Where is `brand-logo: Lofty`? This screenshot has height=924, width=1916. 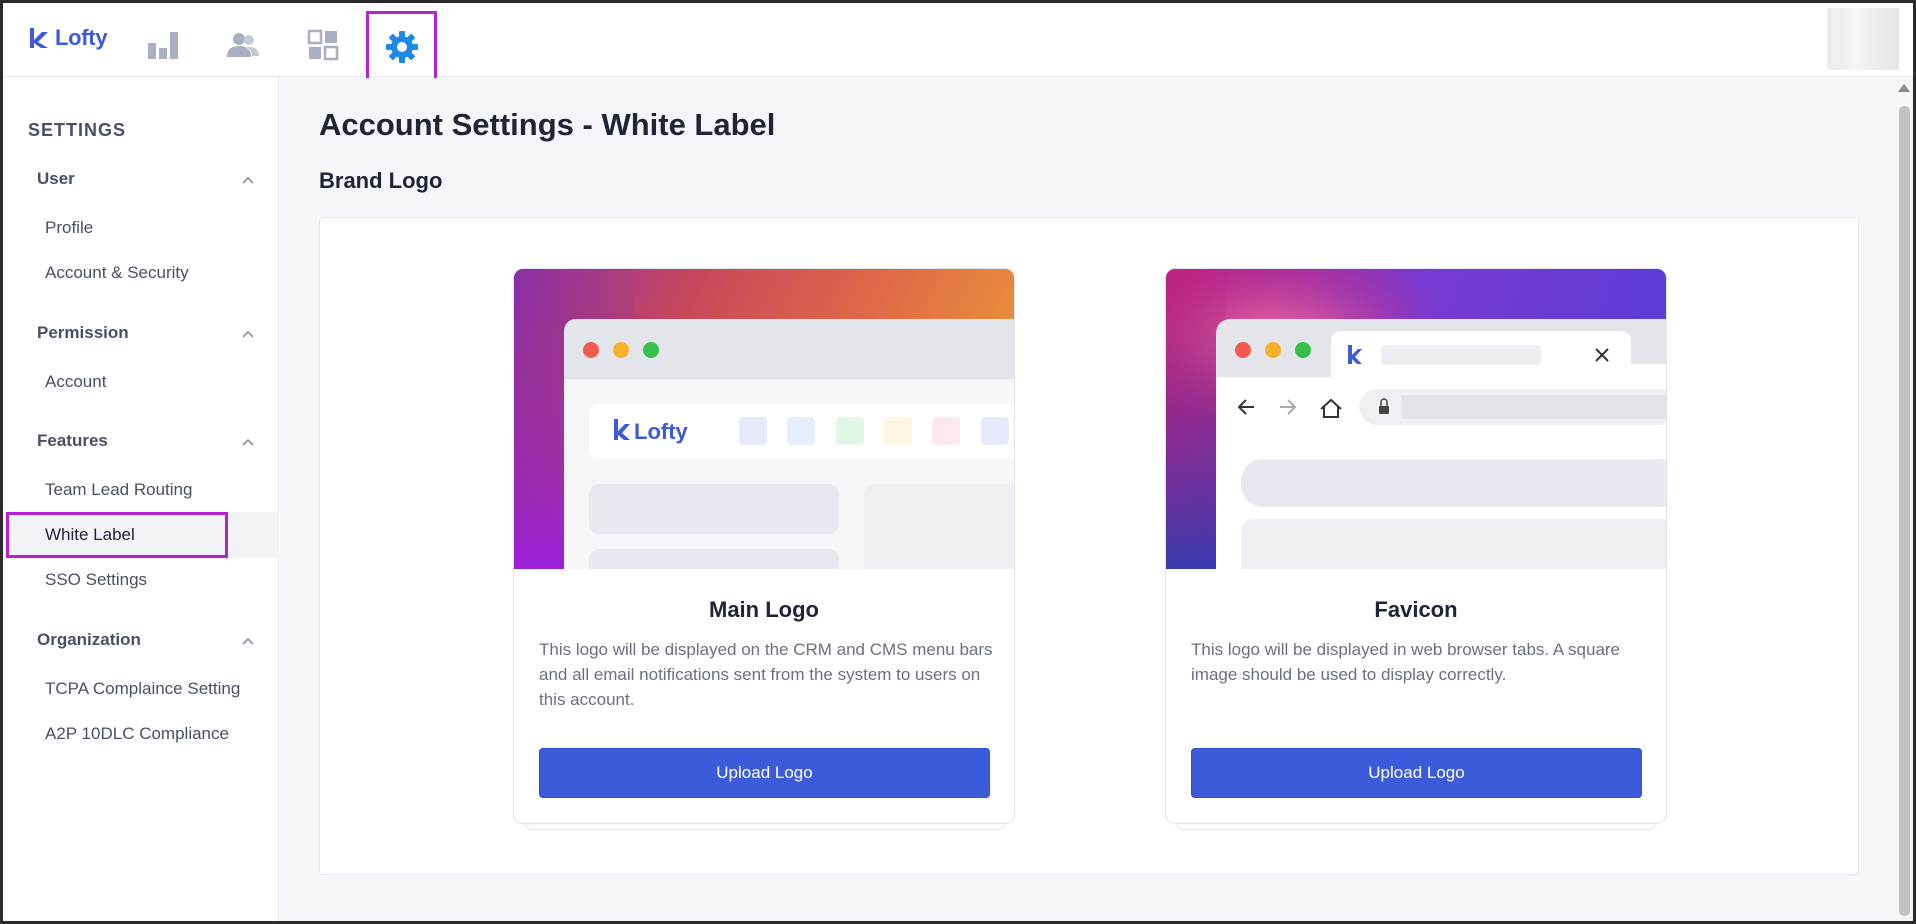 brand-logo: Lofty is located at coordinates (67, 38).